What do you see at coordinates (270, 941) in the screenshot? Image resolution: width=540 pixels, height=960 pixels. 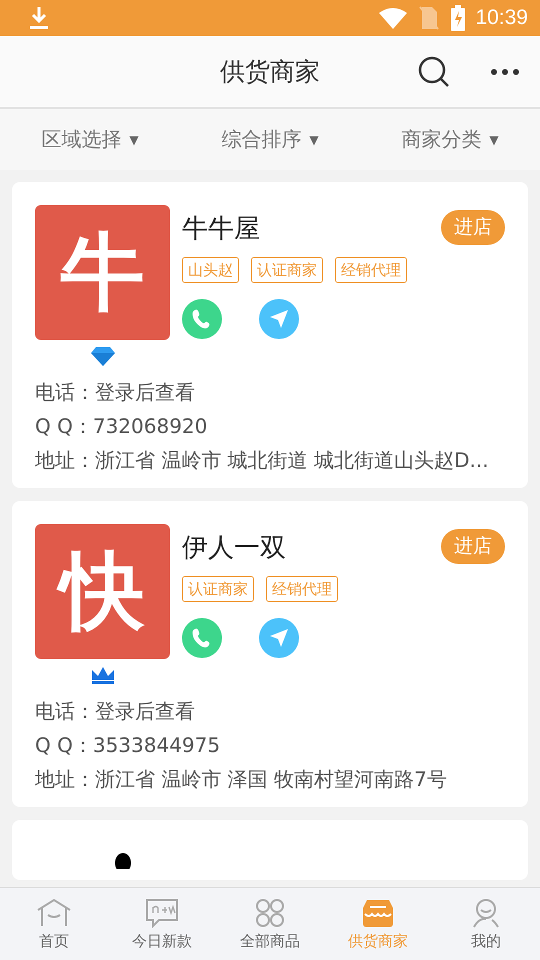 I see `tab-label: 全部商品` at bounding box center [270, 941].